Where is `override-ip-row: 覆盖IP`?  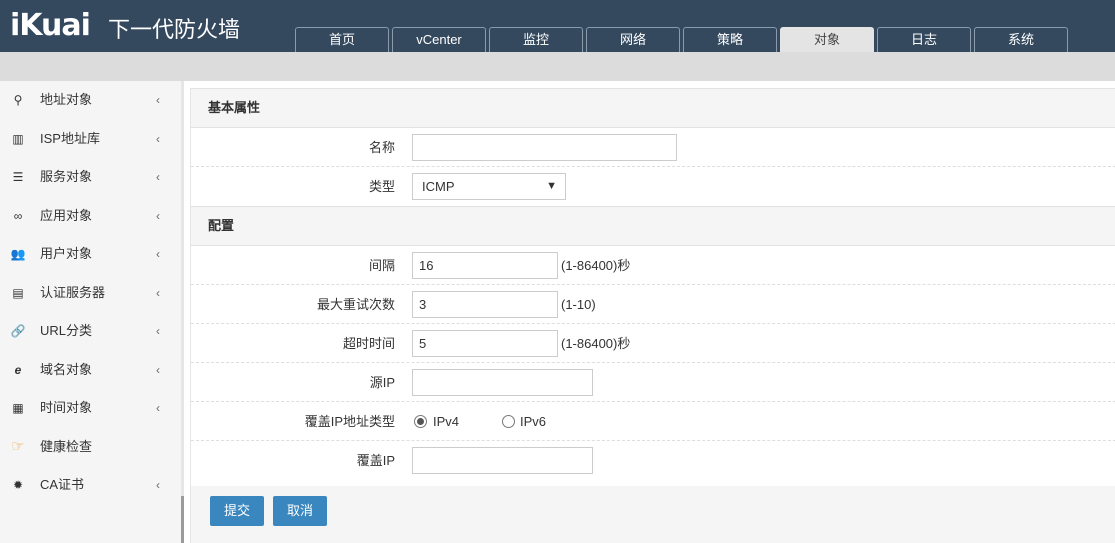 override-ip-row: 覆盖IP is located at coordinates (653, 460).